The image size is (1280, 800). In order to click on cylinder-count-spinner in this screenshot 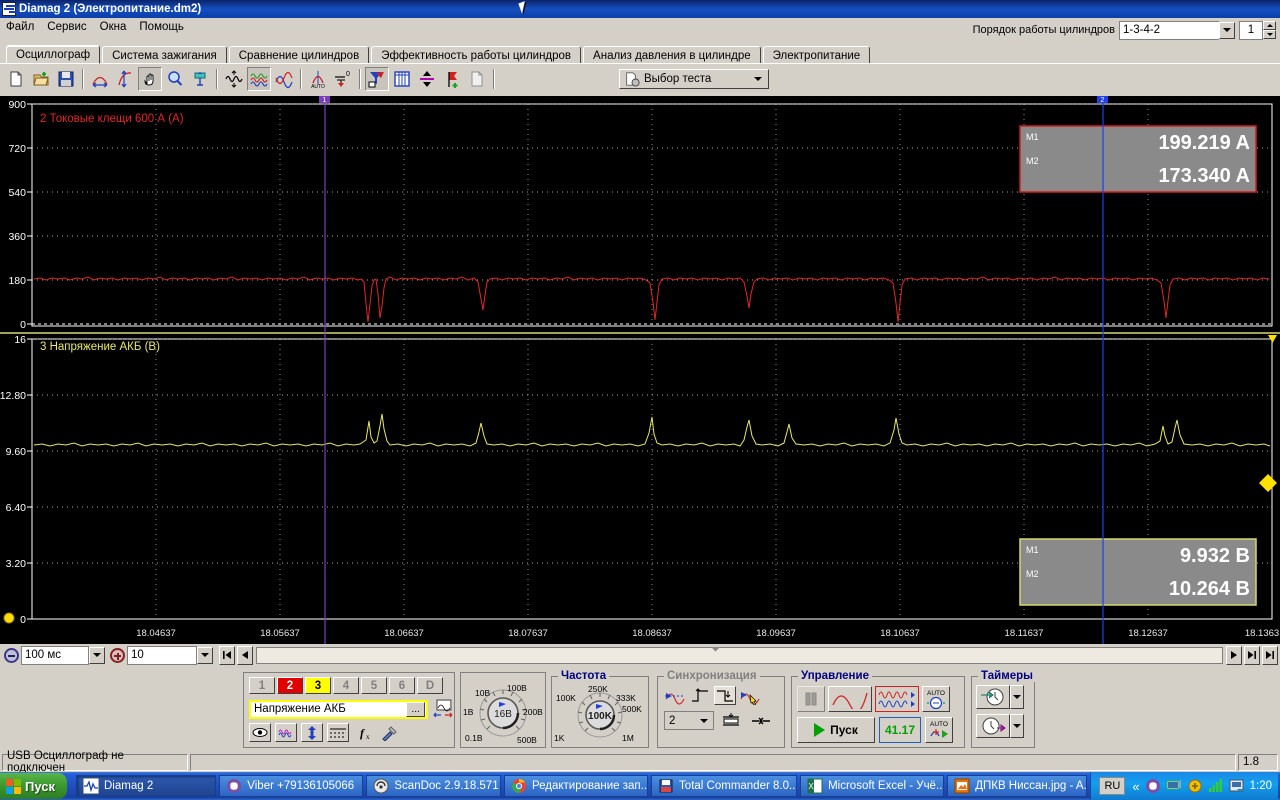, I will do `click(1269, 30)`.